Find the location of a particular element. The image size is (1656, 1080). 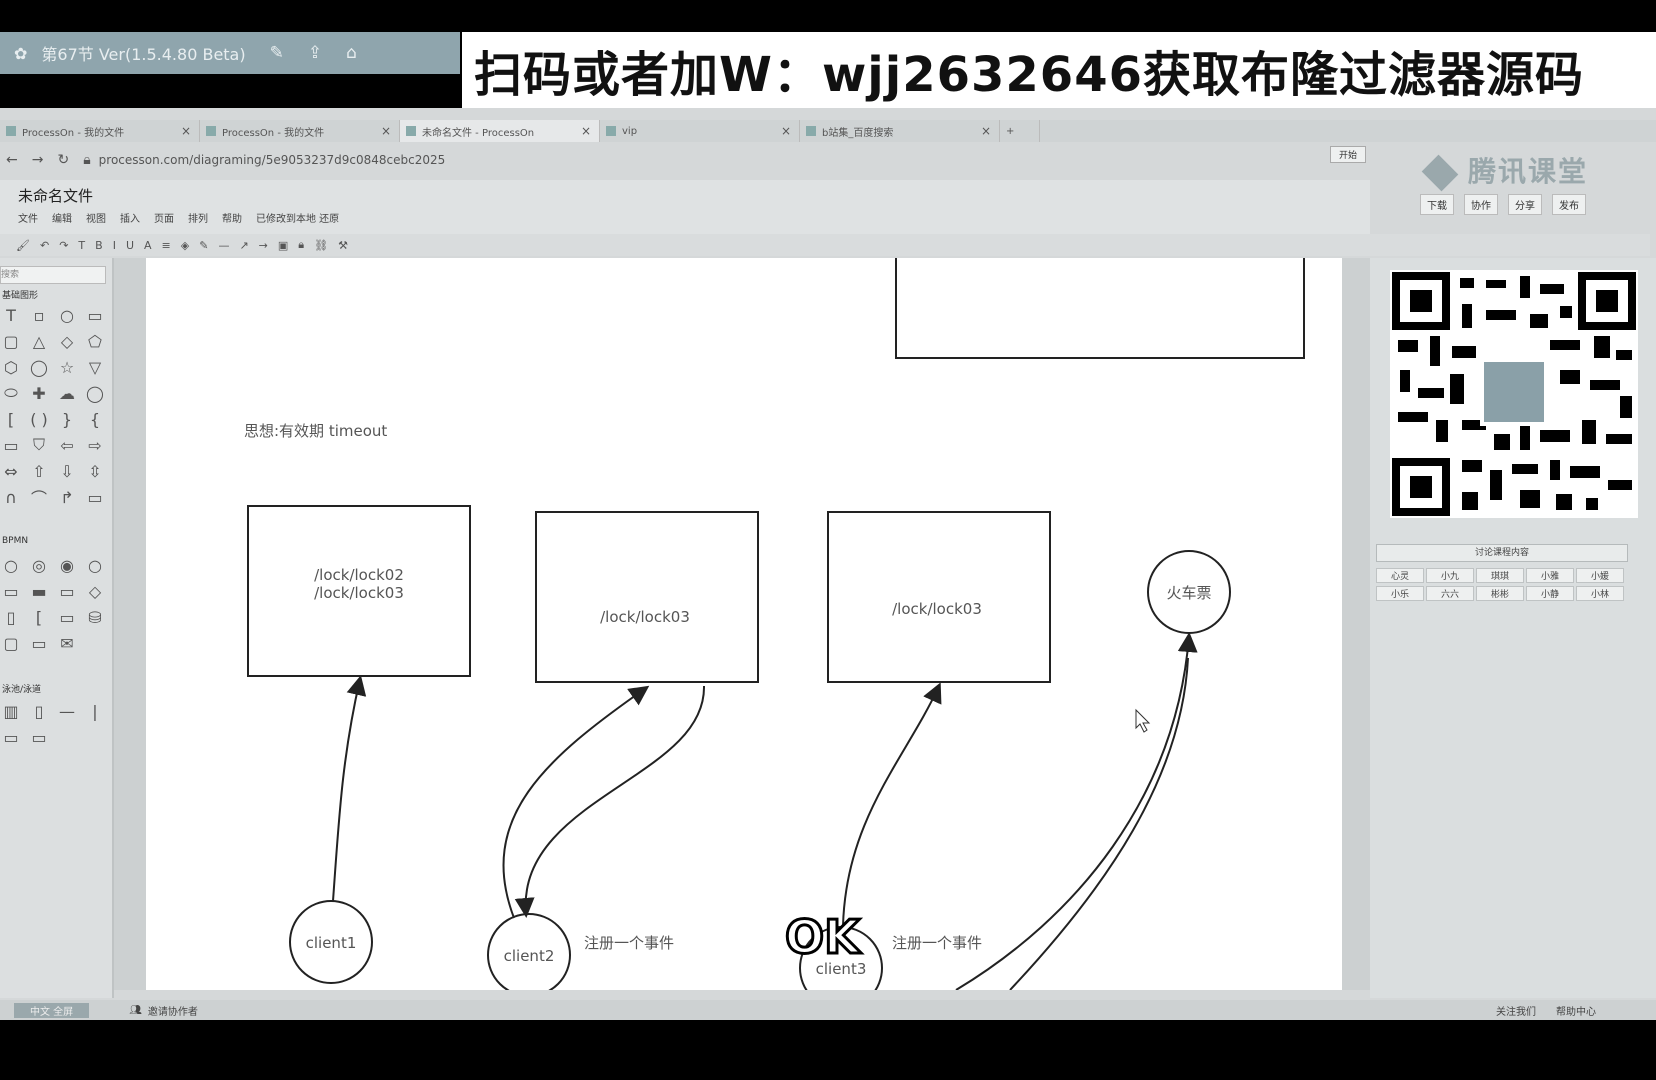

cross-shape-icon: ✚ is located at coordinates (39, 393).